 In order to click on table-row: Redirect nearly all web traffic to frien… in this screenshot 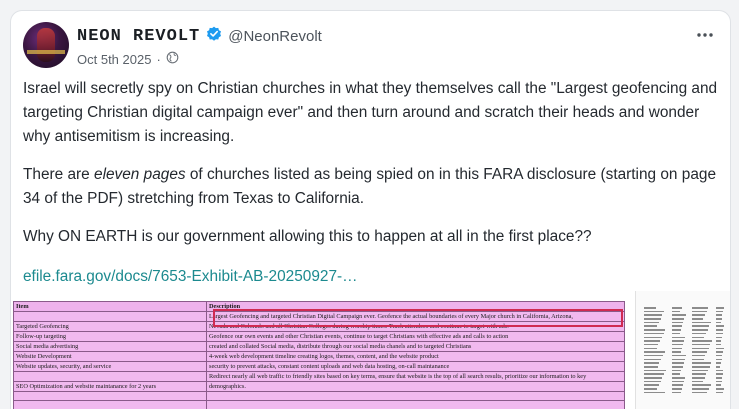, I will do `click(319, 377)`.